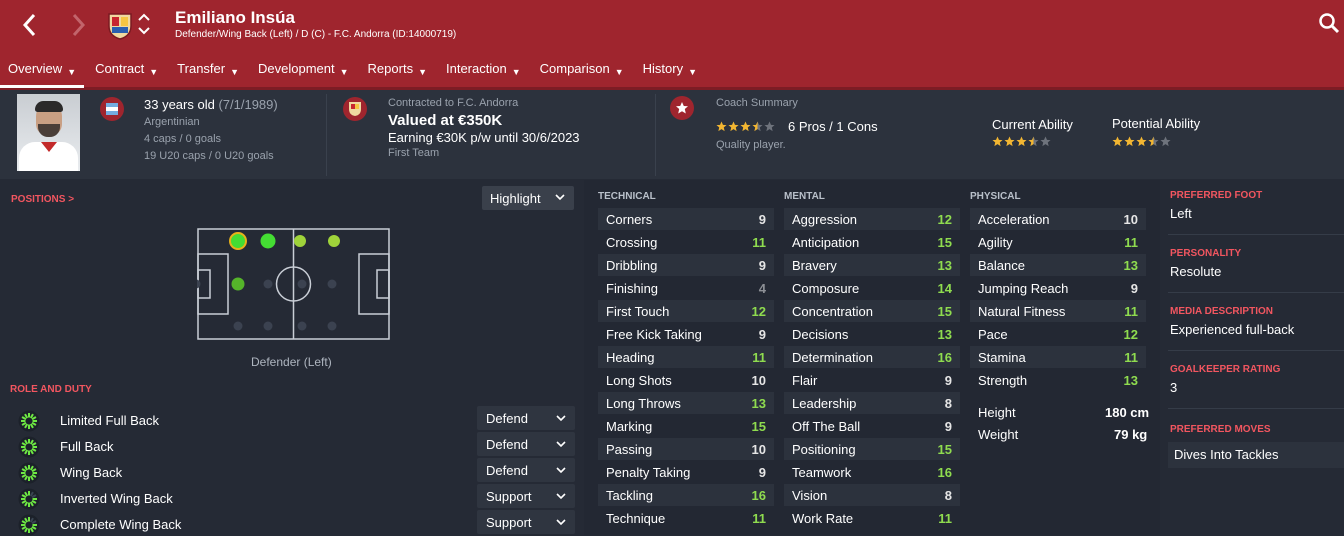  Describe the element at coordinates (686, 311) in the screenshot. I see `attribute-row: First Touch 12` at that location.